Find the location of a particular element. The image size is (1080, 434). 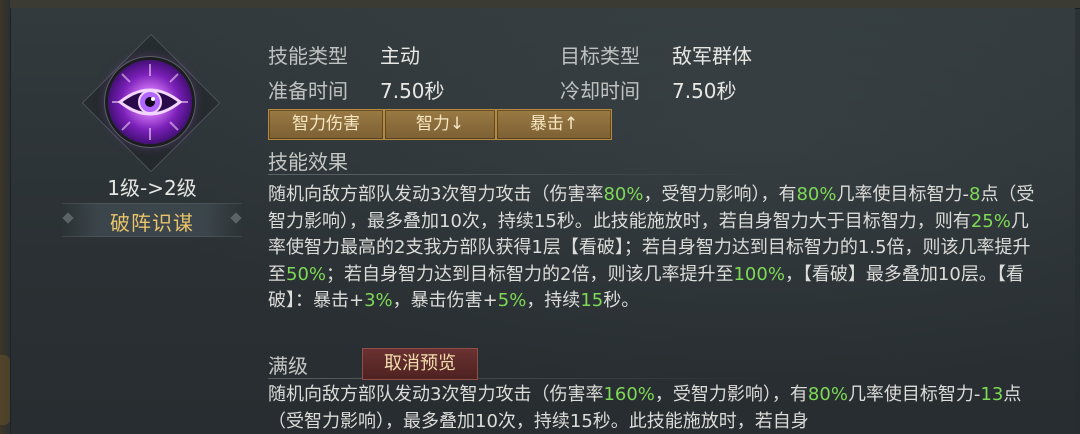

skill-type-label: 技能类型 is located at coordinates (308, 56).